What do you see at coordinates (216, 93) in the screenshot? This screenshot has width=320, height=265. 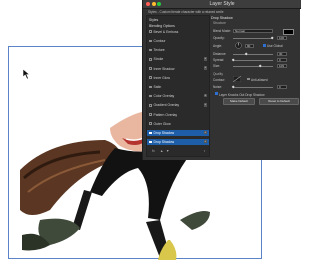 I see `layer-knocks-out-checkbox` at bounding box center [216, 93].